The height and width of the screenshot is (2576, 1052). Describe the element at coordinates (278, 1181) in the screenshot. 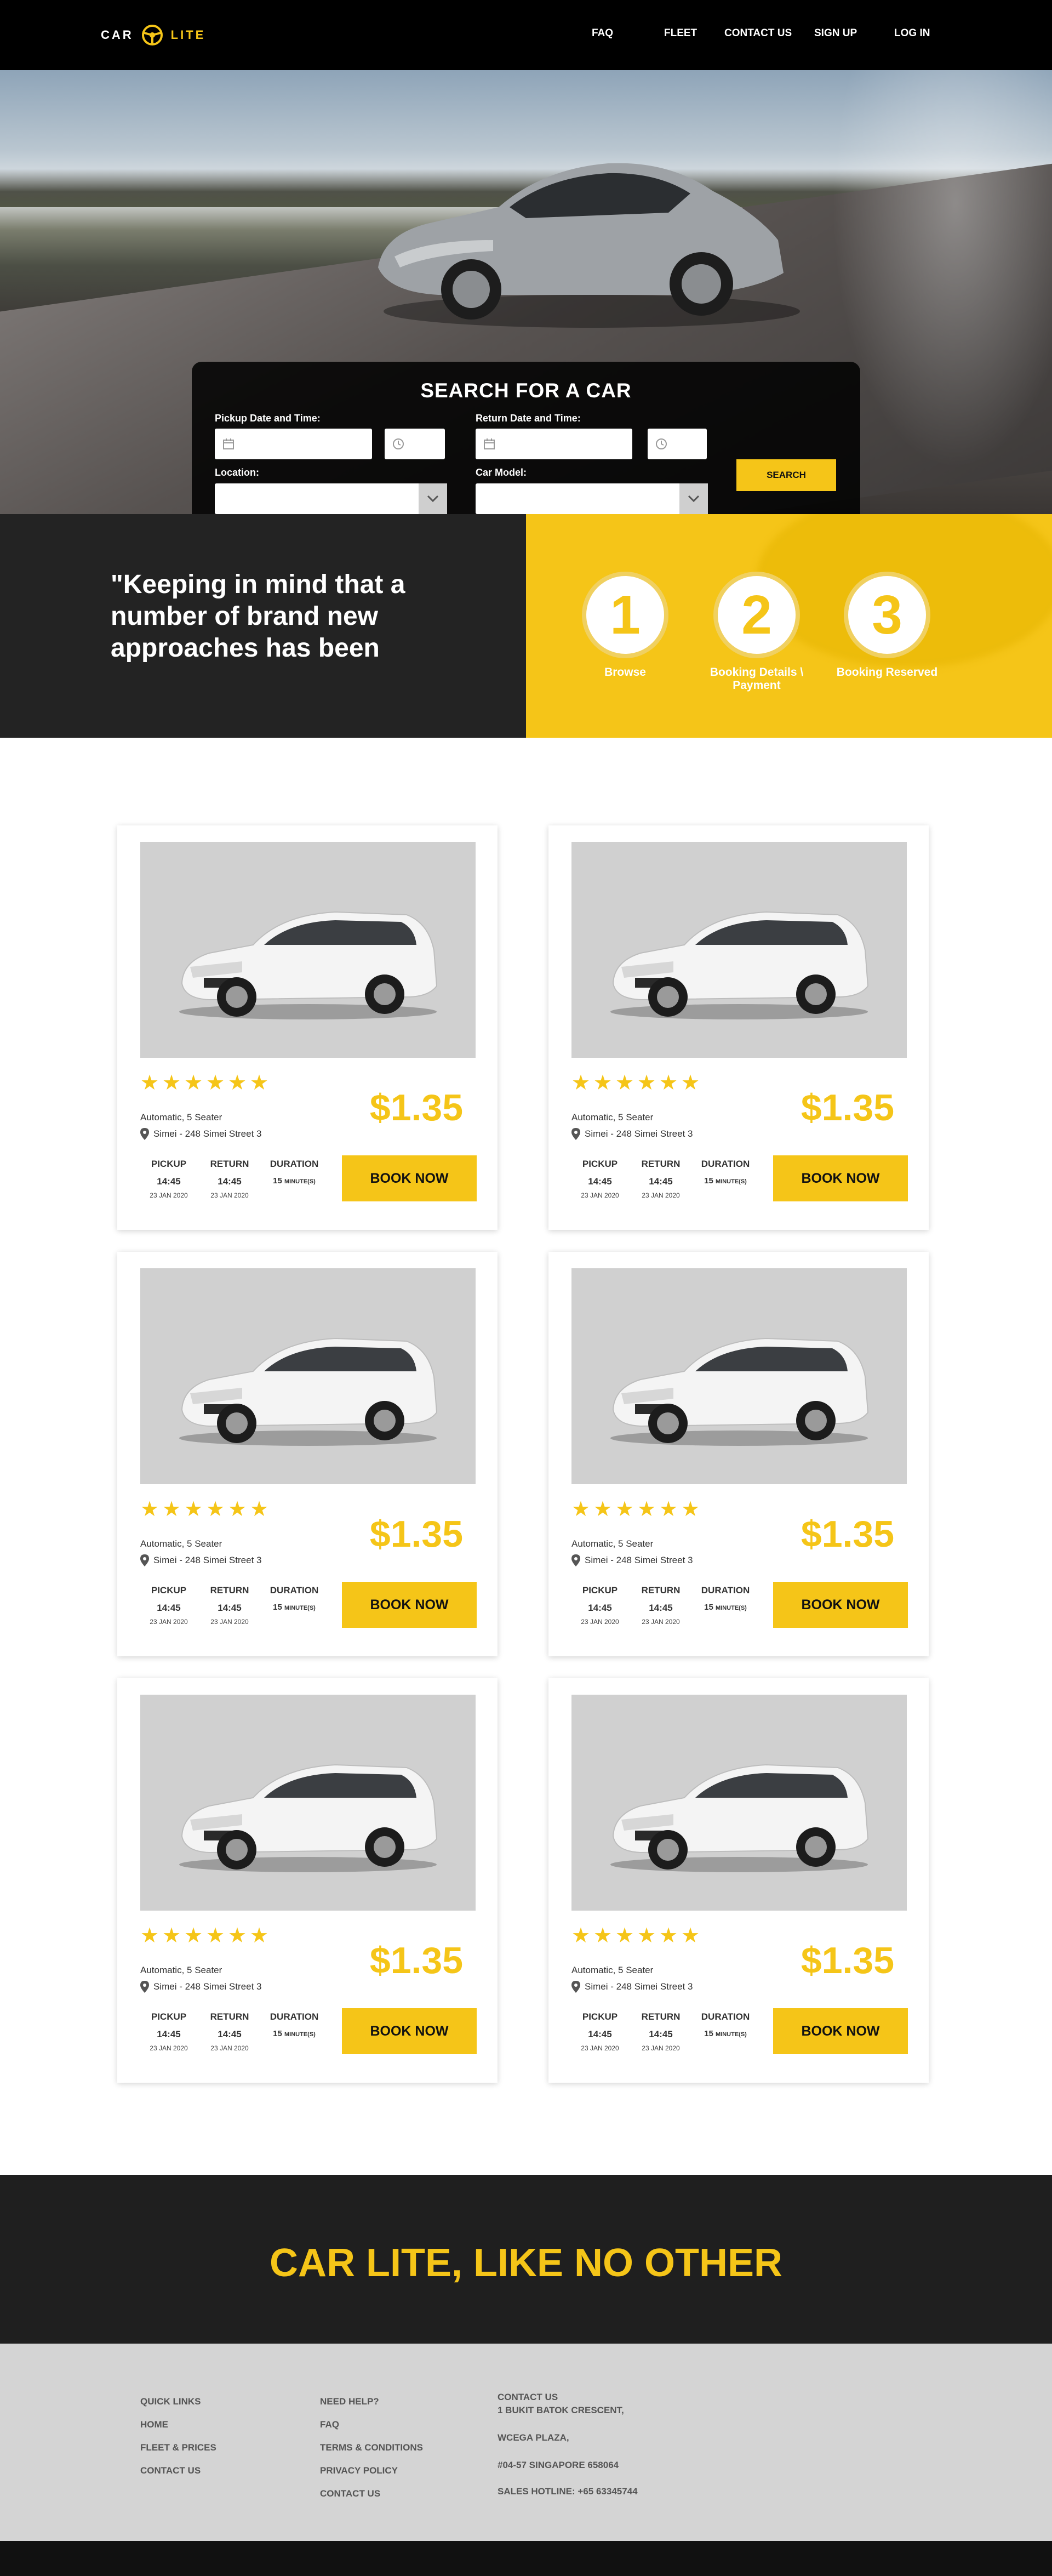

I see `duration-number: 15` at that location.